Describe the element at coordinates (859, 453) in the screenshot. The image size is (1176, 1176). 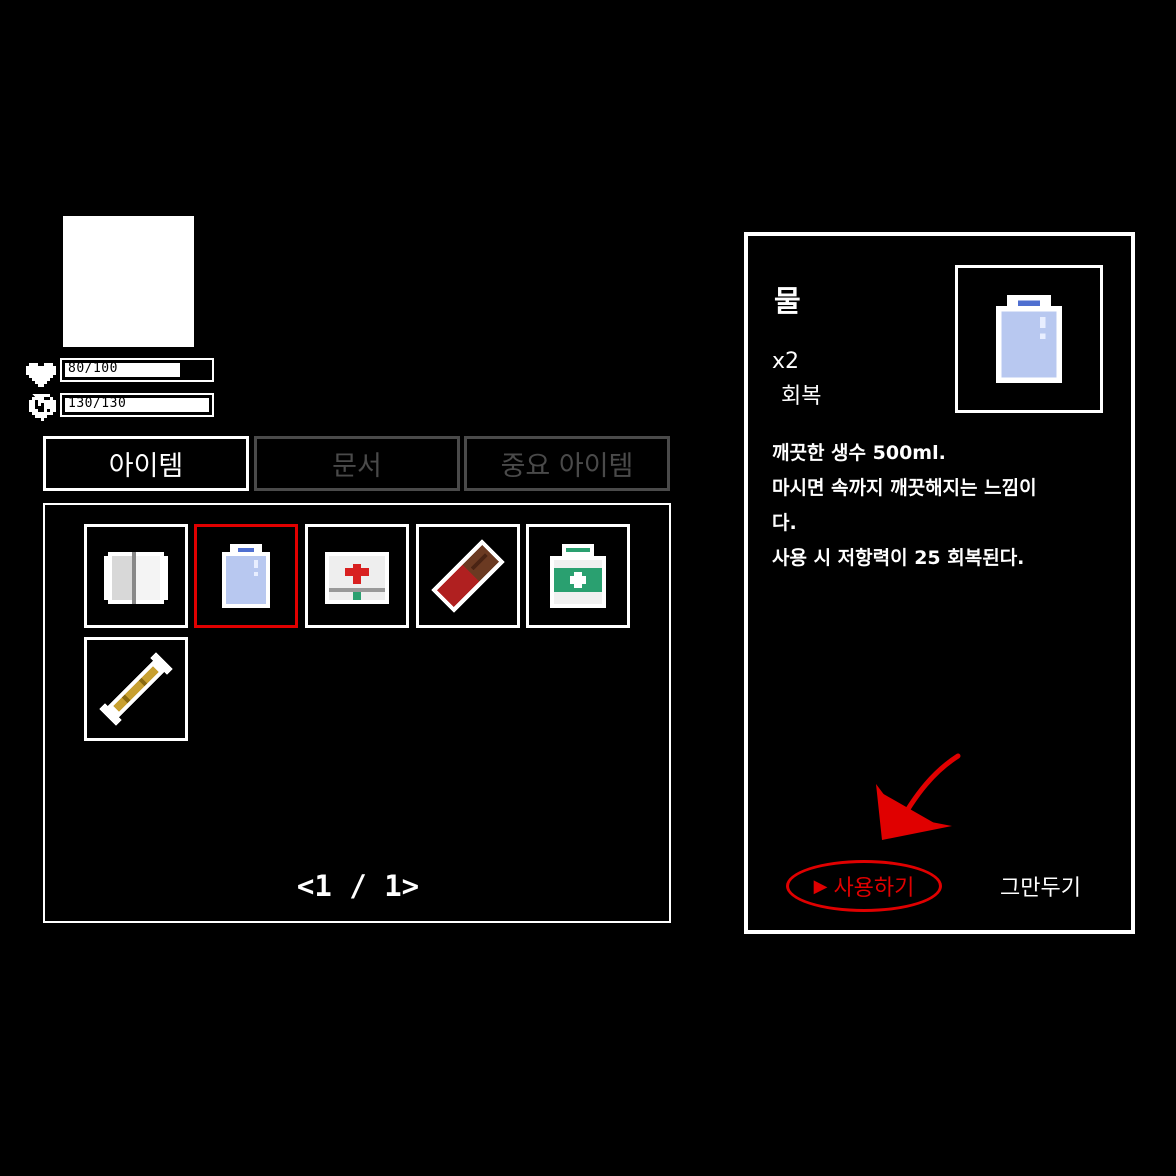
I see `description-line: 깨끗한 생수 500ml.` at that location.